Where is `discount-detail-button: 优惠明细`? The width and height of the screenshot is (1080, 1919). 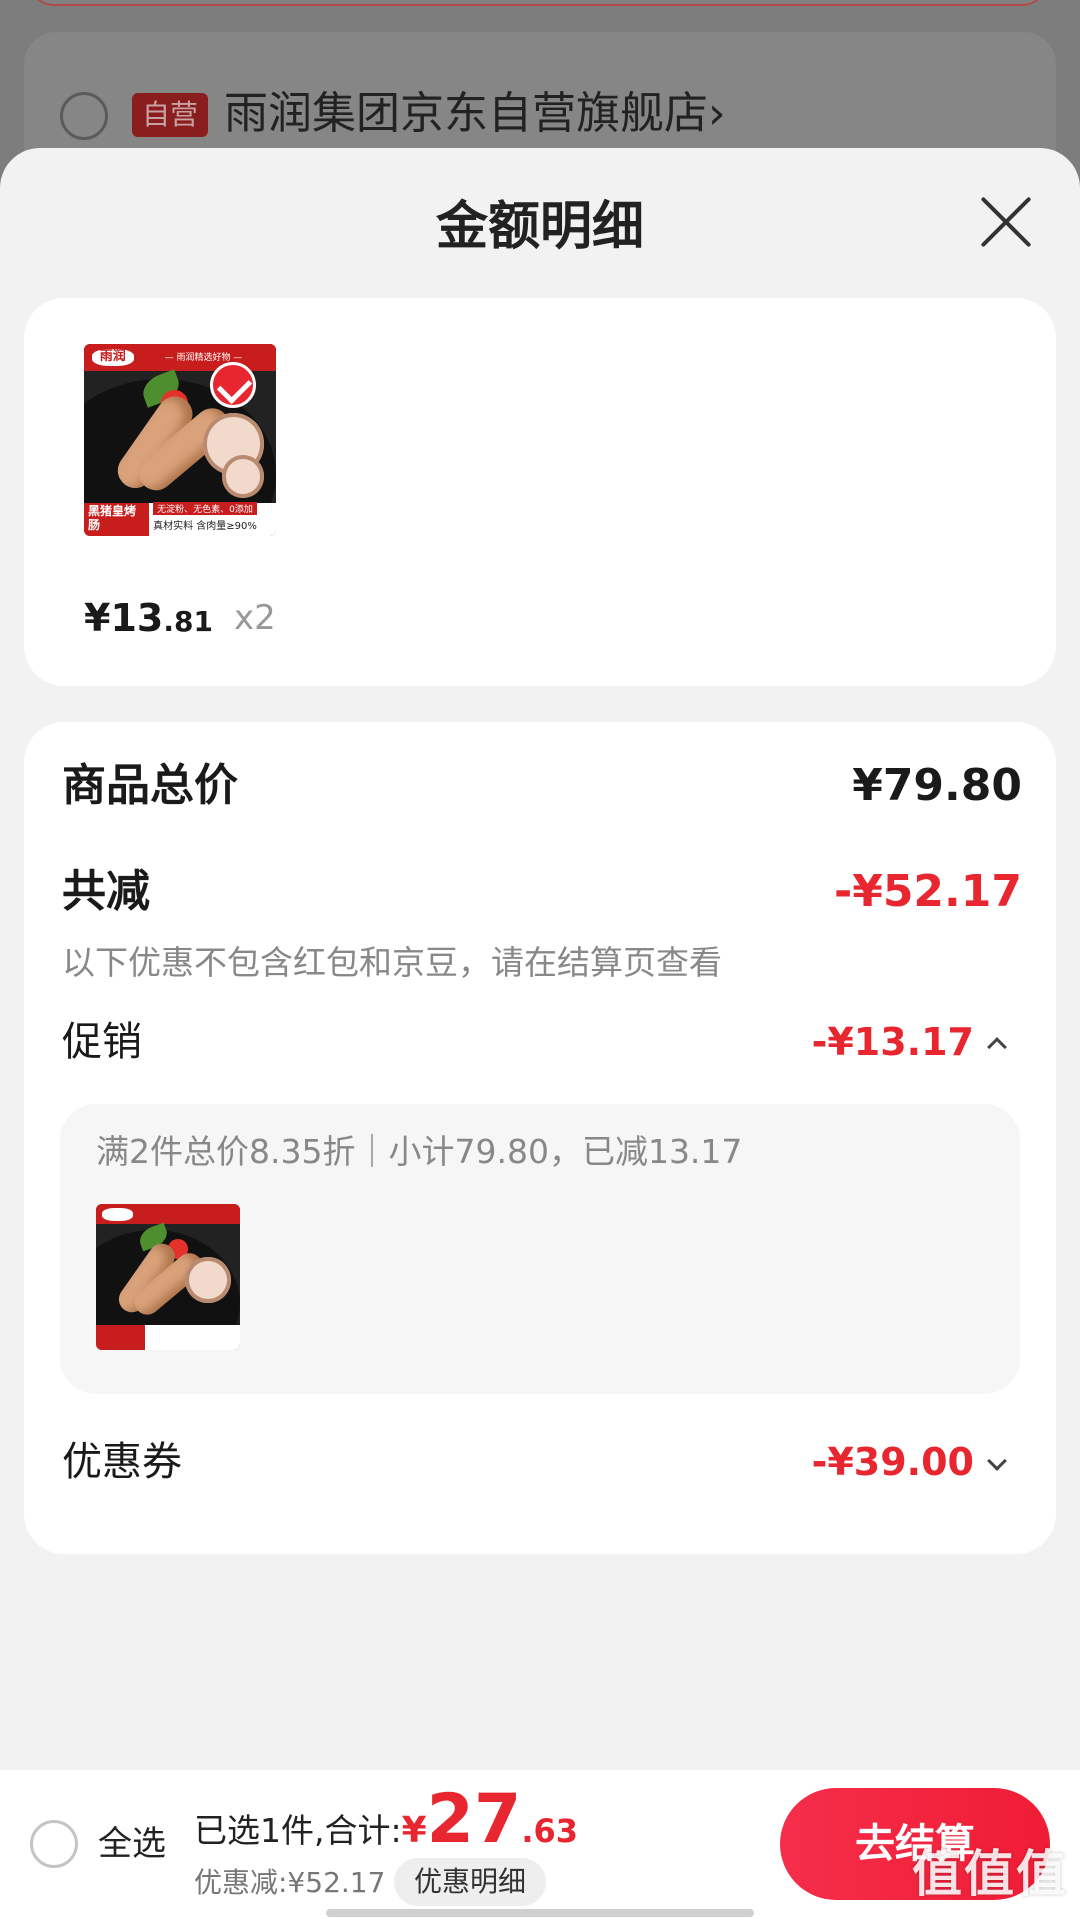 discount-detail-button: 优惠明细 is located at coordinates (470, 1882).